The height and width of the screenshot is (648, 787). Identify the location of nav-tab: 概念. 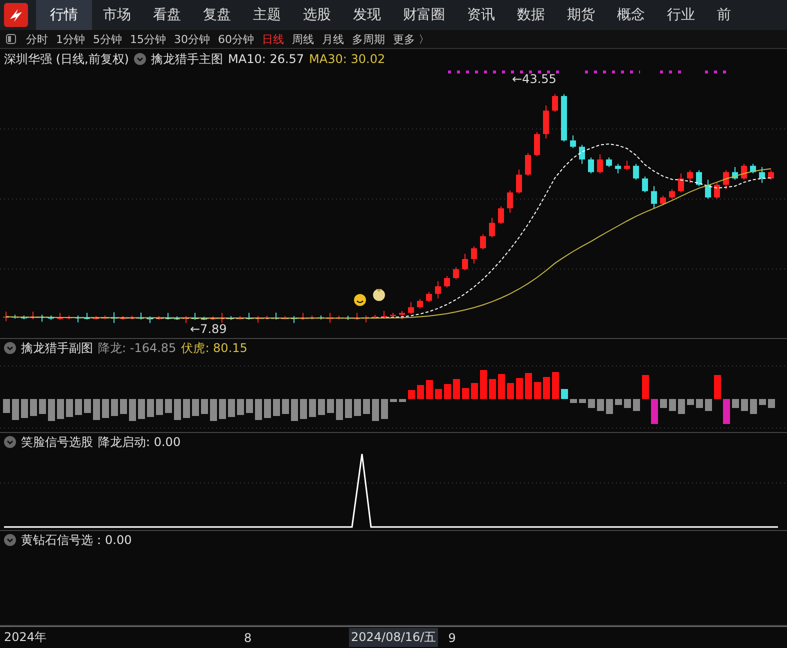
(631, 15).